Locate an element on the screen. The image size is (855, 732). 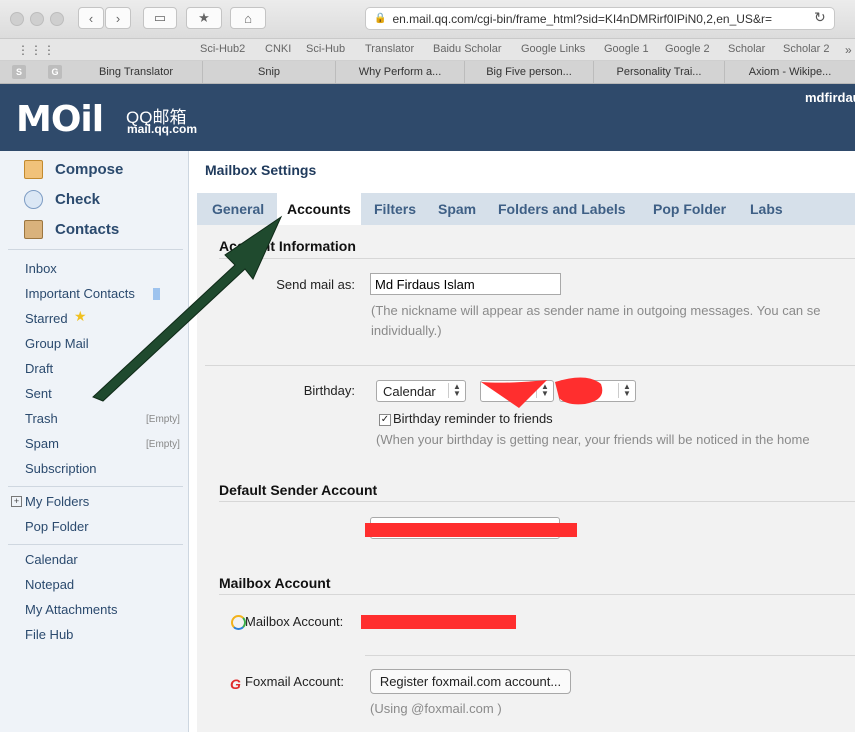
send-as-input is located at coordinates (465, 284).